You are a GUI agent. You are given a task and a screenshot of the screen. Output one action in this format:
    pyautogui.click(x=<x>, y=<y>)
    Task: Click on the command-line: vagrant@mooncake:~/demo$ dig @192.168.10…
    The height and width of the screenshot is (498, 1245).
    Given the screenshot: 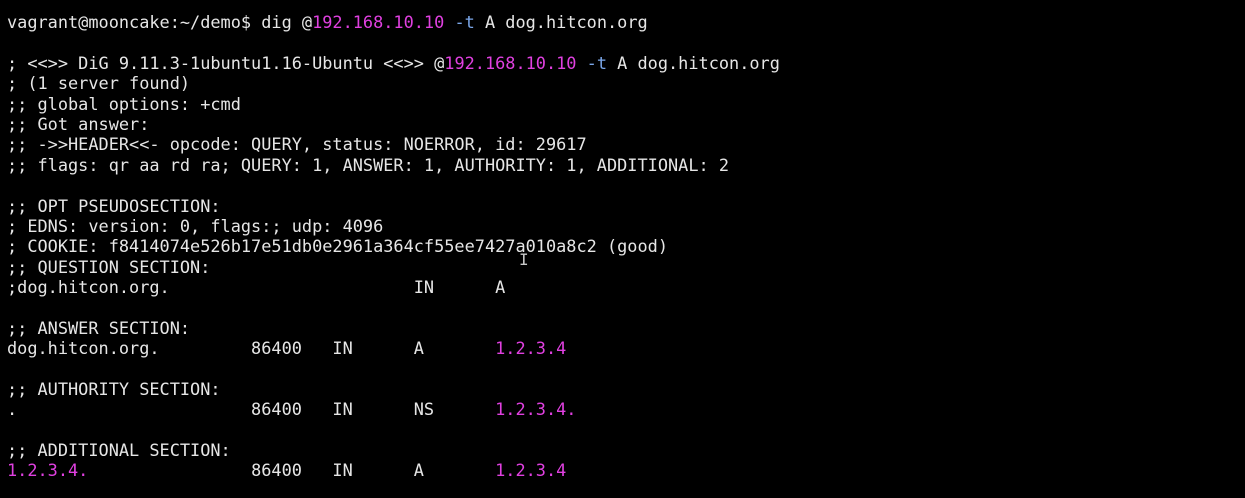 What is the action you would take?
    pyautogui.click(x=327, y=22)
    